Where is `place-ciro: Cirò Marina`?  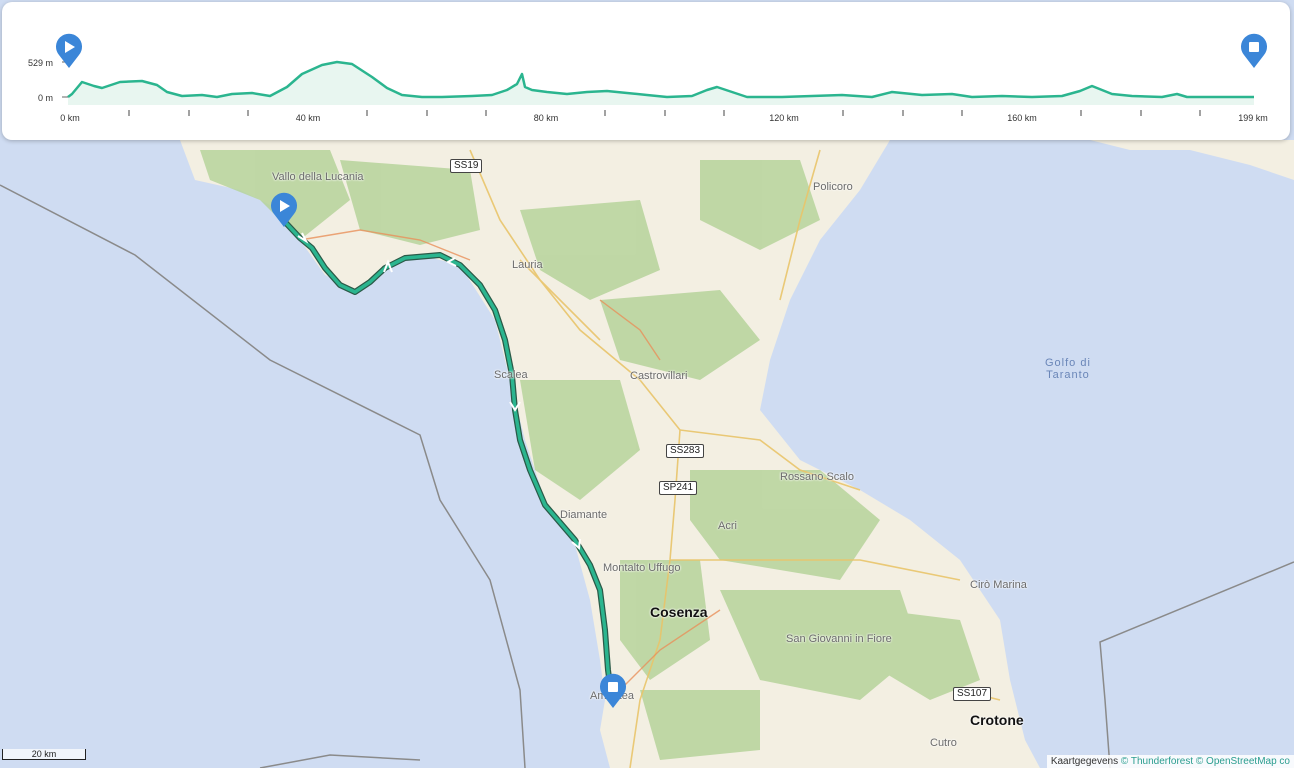 place-ciro: Cirò Marina is located at coordinates (998, 585).